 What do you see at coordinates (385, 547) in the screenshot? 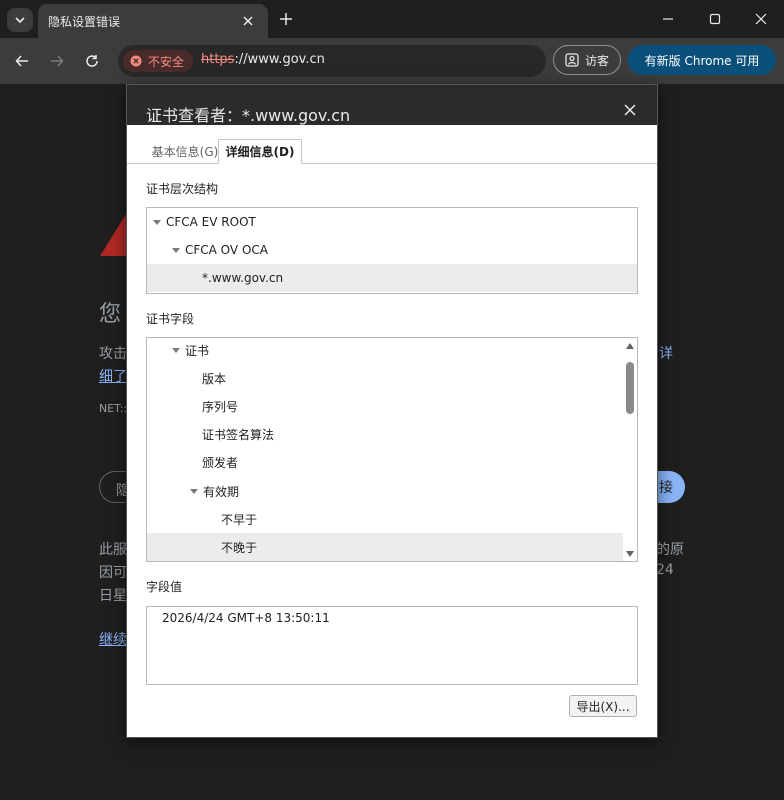
I see `field-item-selected: 不晚于` at bounding box center [385, 547].